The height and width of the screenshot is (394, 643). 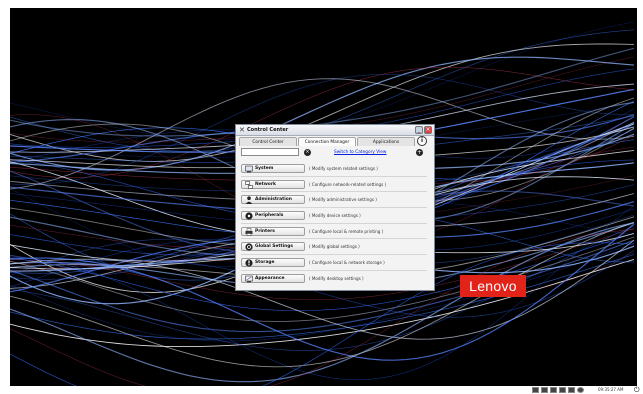 What do you see at coordinates (249, 247) in the screenshot?
I see `global-settings-icon` at bounding box center [249, 247].